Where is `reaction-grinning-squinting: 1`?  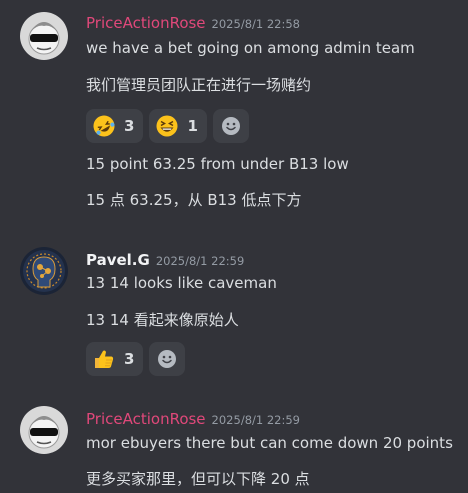
reaction-grinning-squinting: 1 is located at coordinates (178, 126).